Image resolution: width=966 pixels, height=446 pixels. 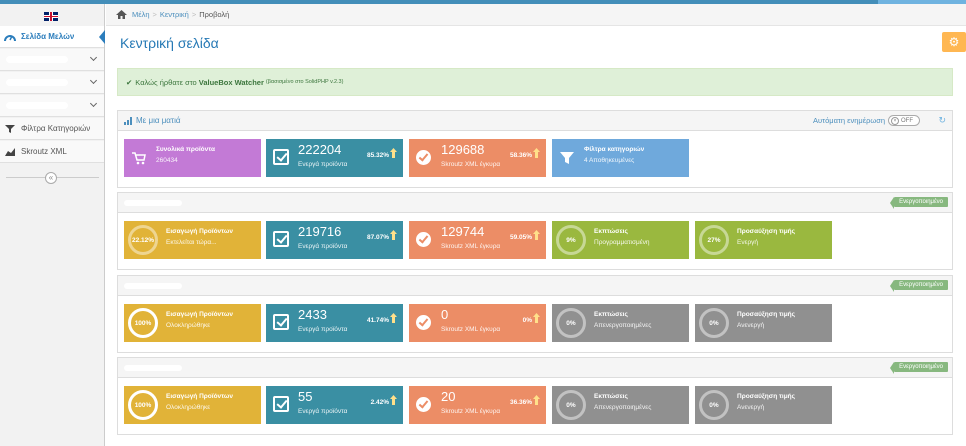 What do you see at coordinates (334, 405) in the screenshot?
I see `active-products-tile: 55 Ενεργά προϊόντα 2.42%` at bounding box center [334, 405].